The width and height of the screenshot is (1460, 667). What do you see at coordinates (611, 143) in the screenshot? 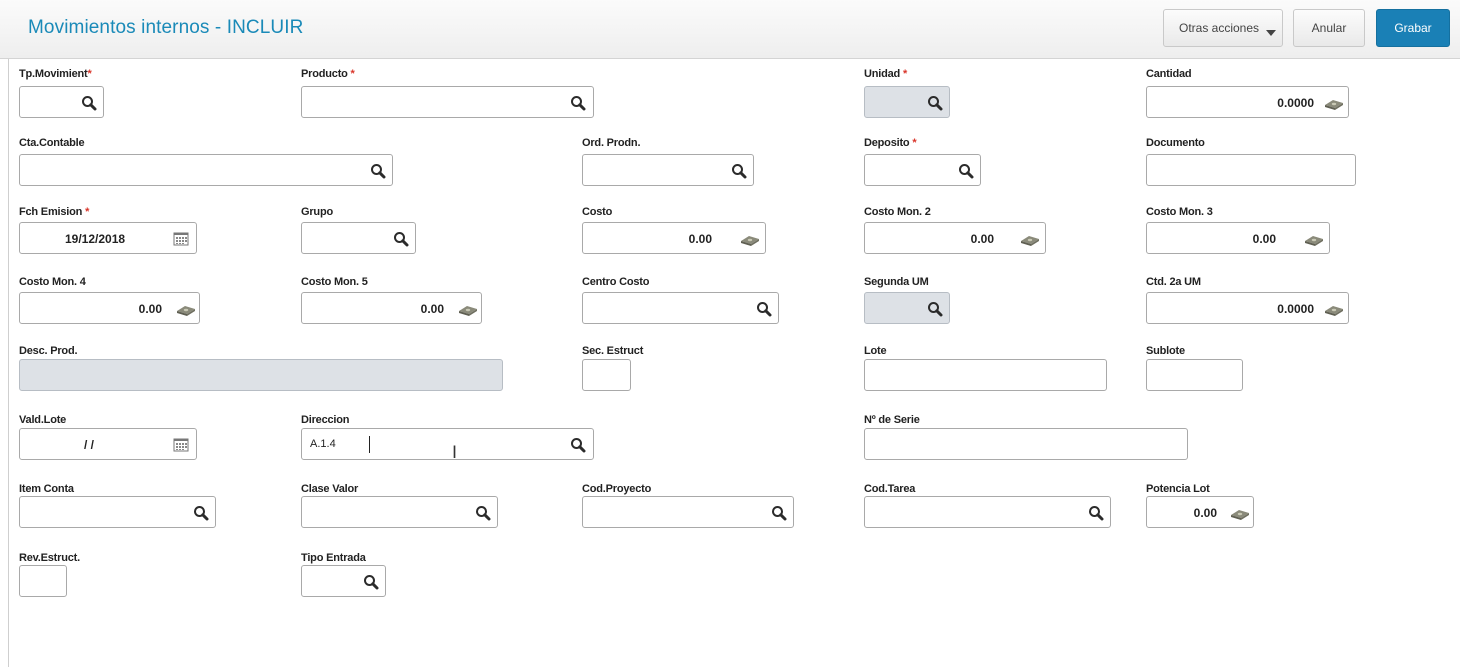
I see `ord-prodn-label: Ord. Prodn.` at bounding box center [611, 143].